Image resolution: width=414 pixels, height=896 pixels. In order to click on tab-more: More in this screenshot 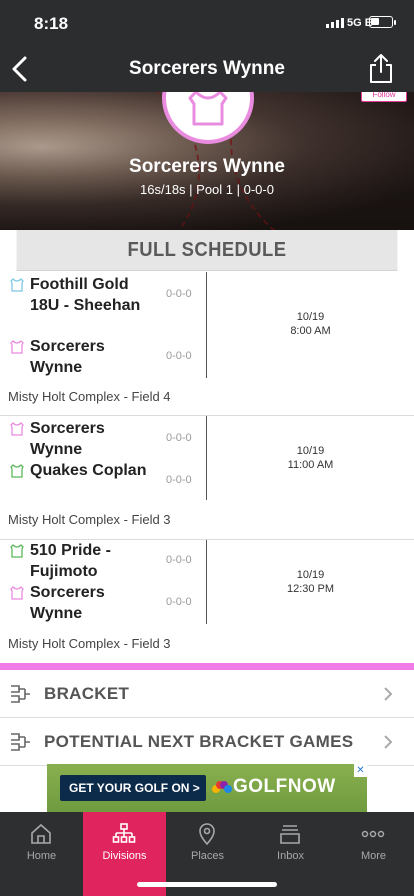, I will do `click(373, 854)`.